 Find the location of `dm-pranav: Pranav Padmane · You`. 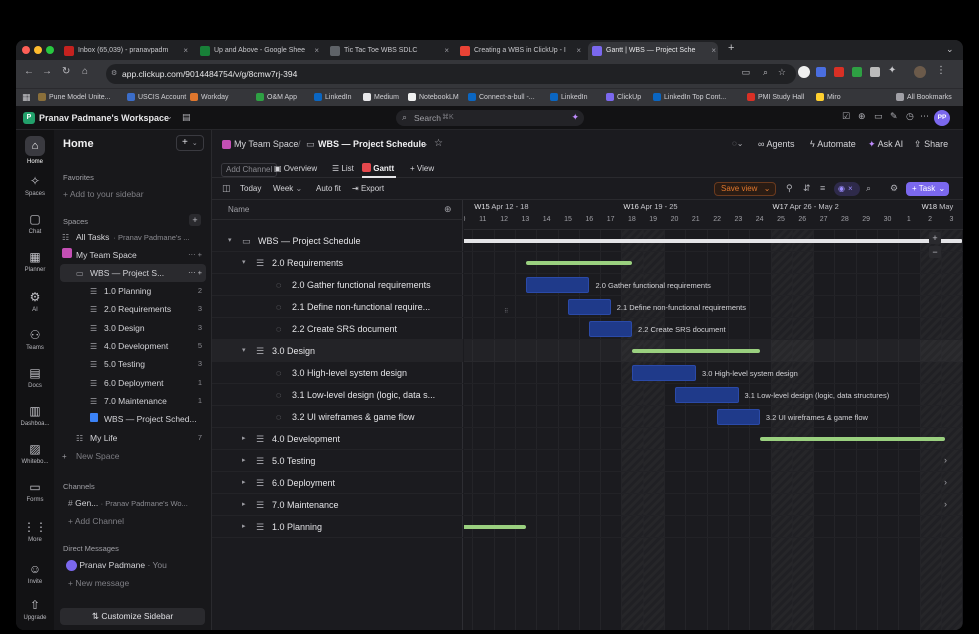

dm-pranav: Pranav Padmane · You is located at coordinates (133, 565).